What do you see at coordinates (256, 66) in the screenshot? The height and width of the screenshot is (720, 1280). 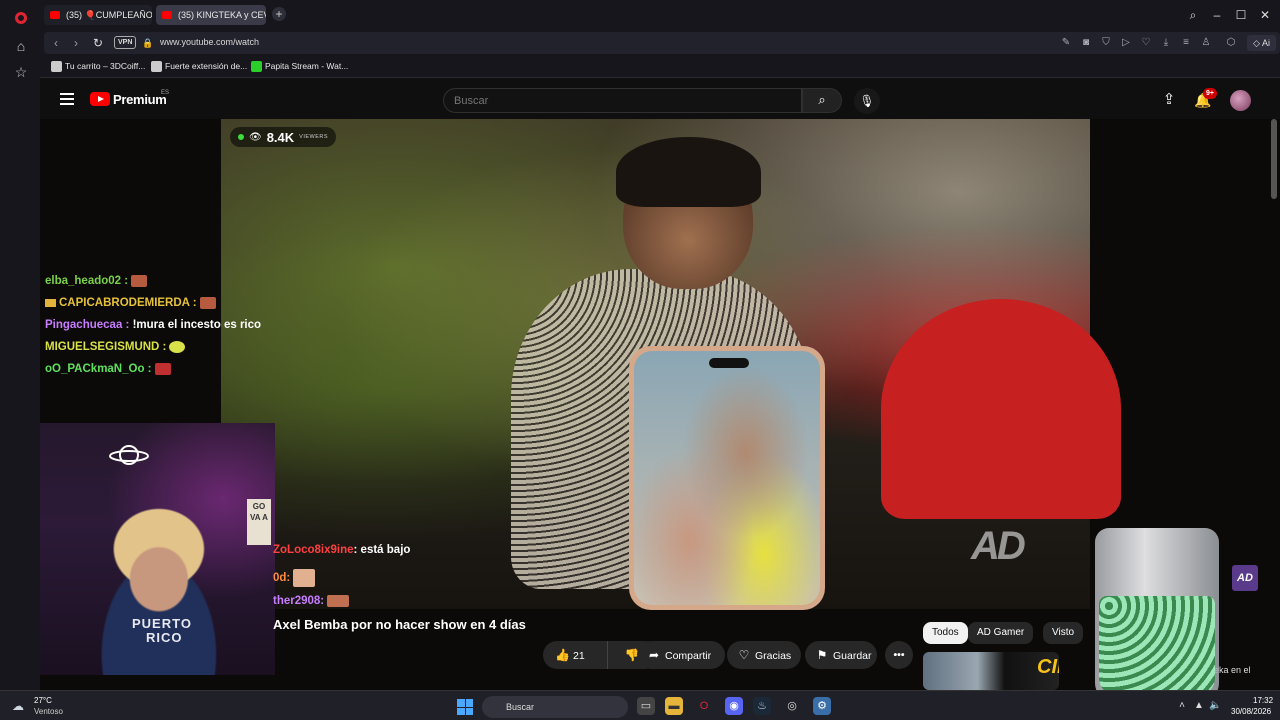 I see `bookmark-favicon-icon` at bounding box center [256, 66].